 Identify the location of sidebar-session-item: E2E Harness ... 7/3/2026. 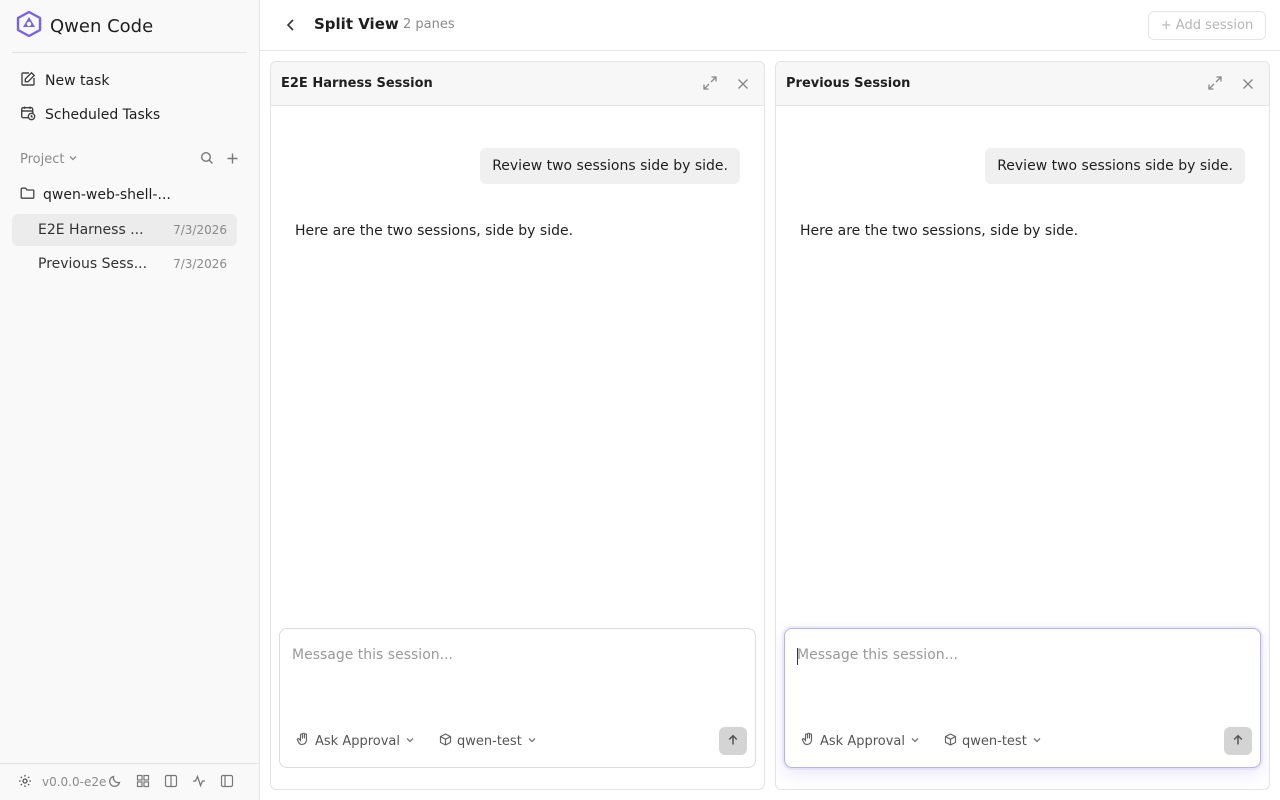
(124, 230).